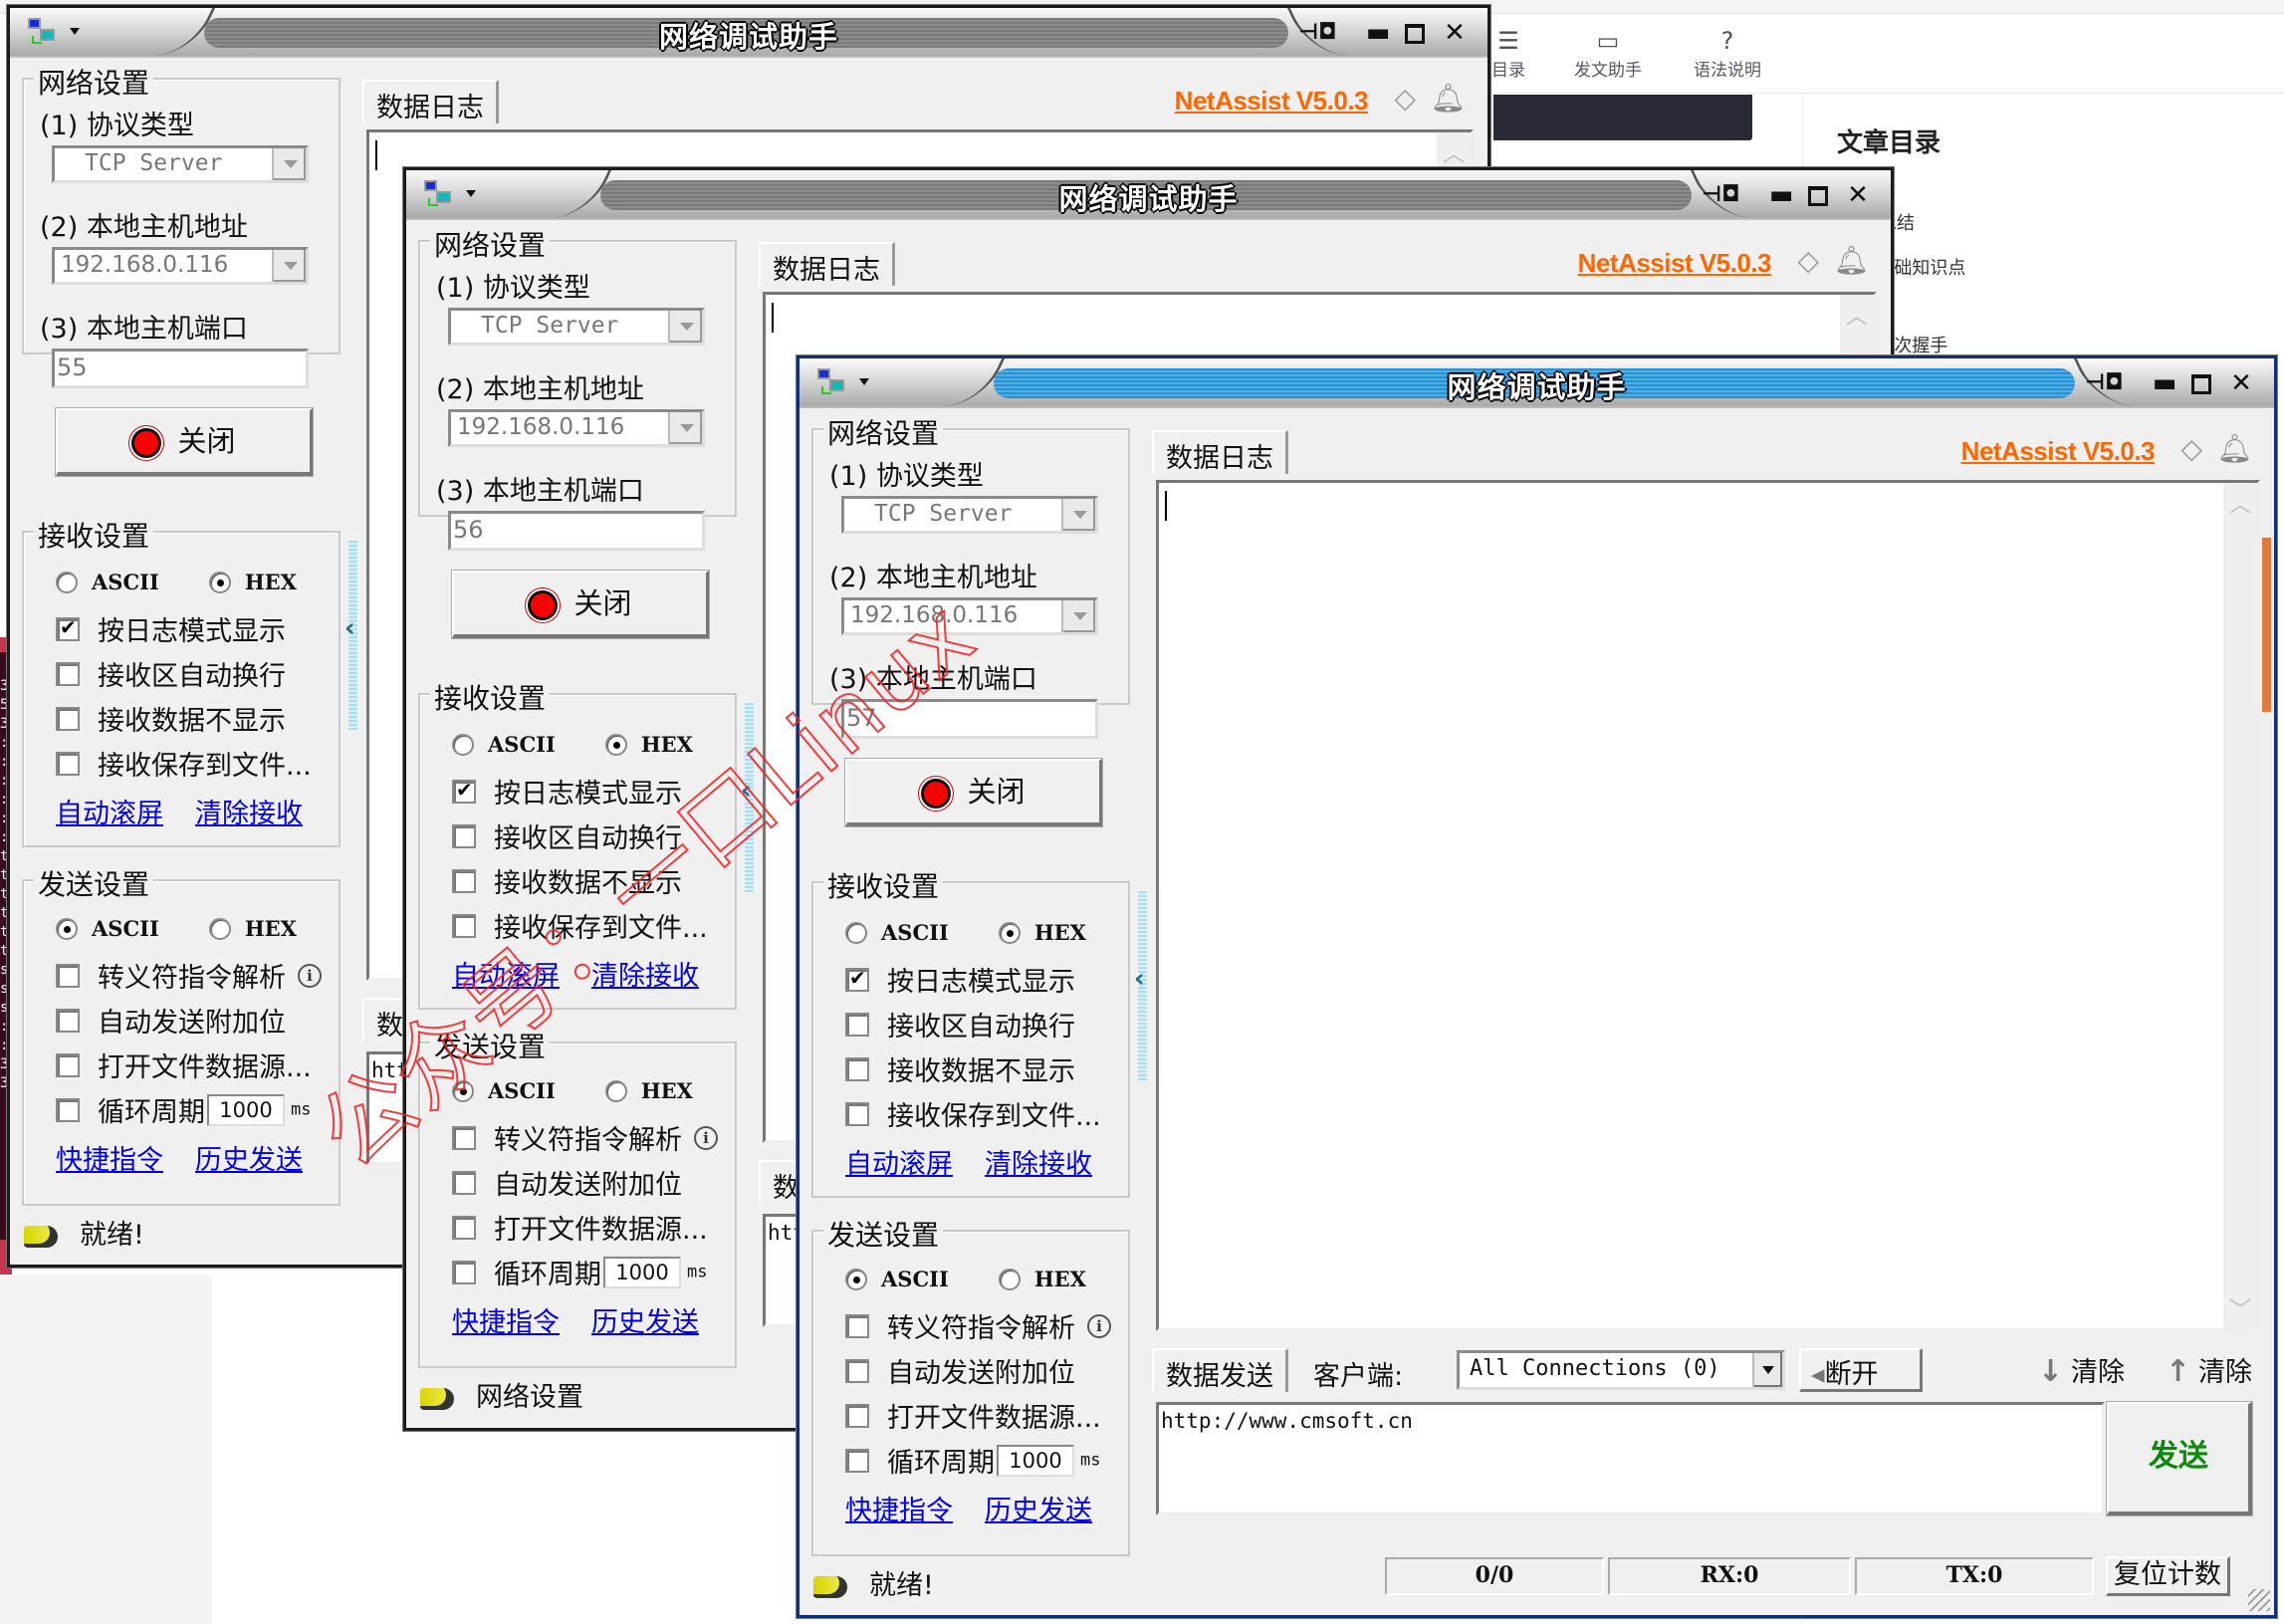 The width and height of the screenshot is (2284, 1624). I want to click on history-send-link: 历史发送, so click(1038, 1508).